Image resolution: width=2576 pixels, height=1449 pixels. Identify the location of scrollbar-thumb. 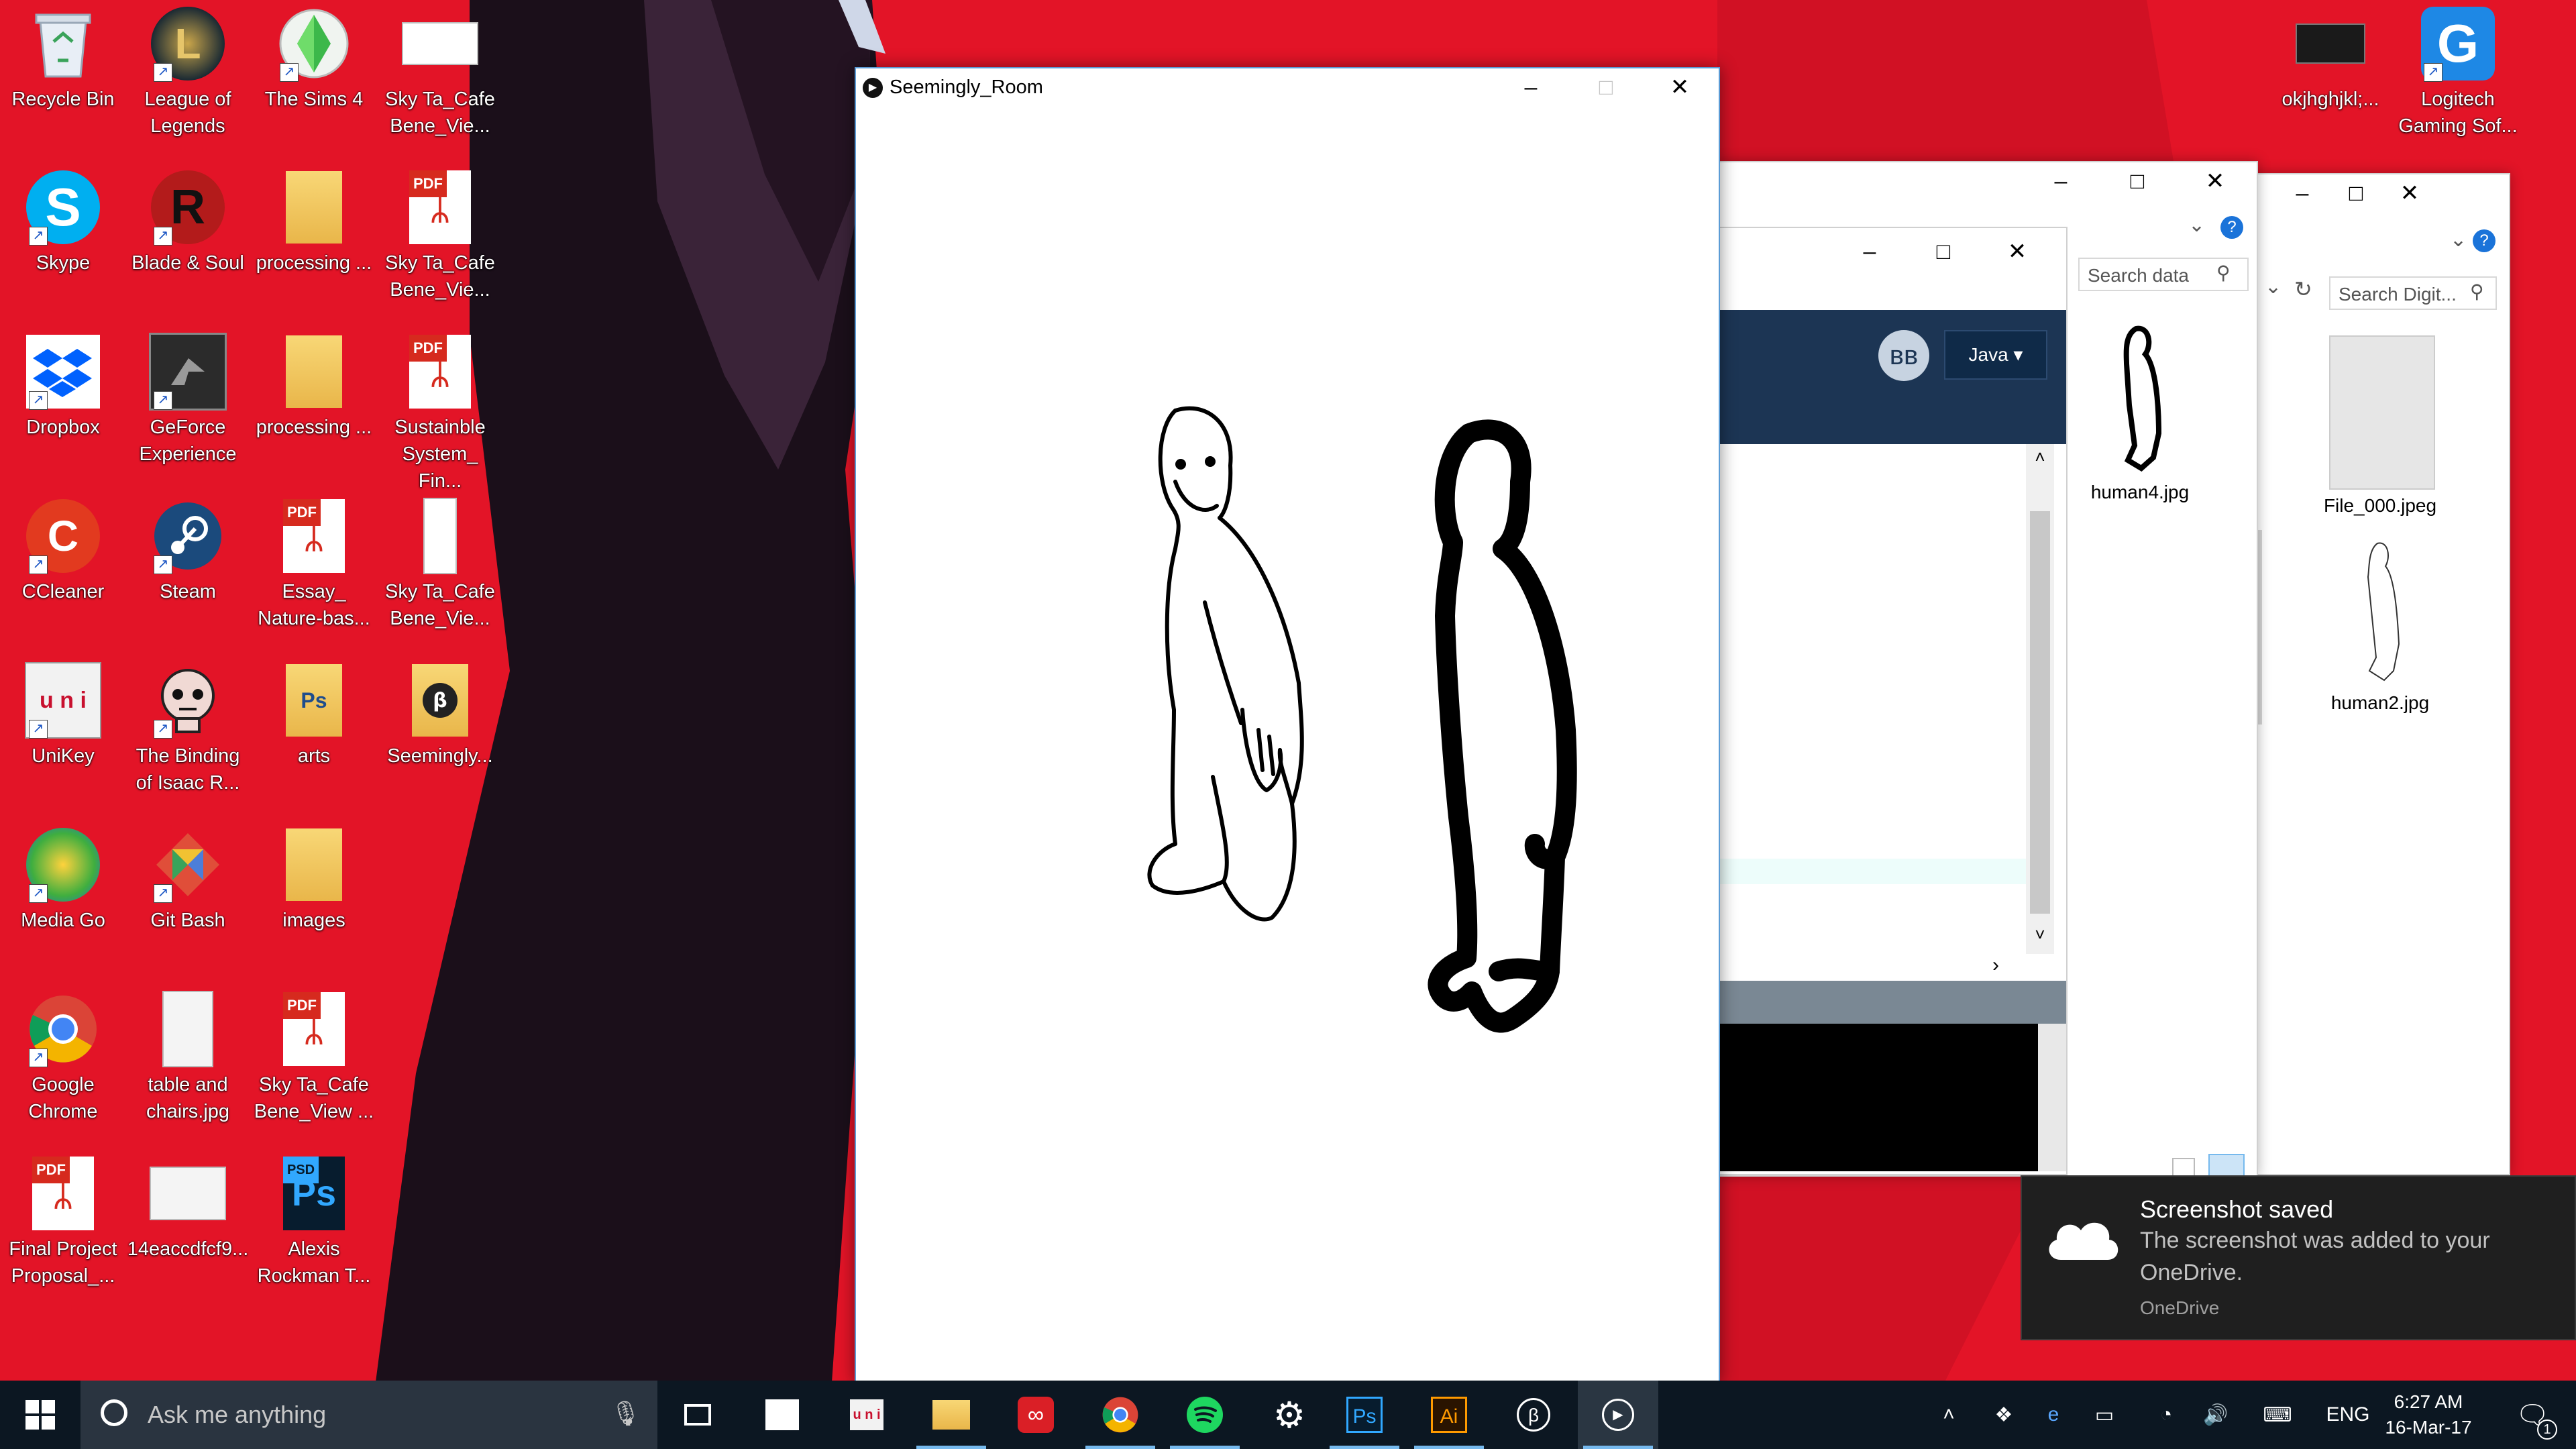
(2040, 712).